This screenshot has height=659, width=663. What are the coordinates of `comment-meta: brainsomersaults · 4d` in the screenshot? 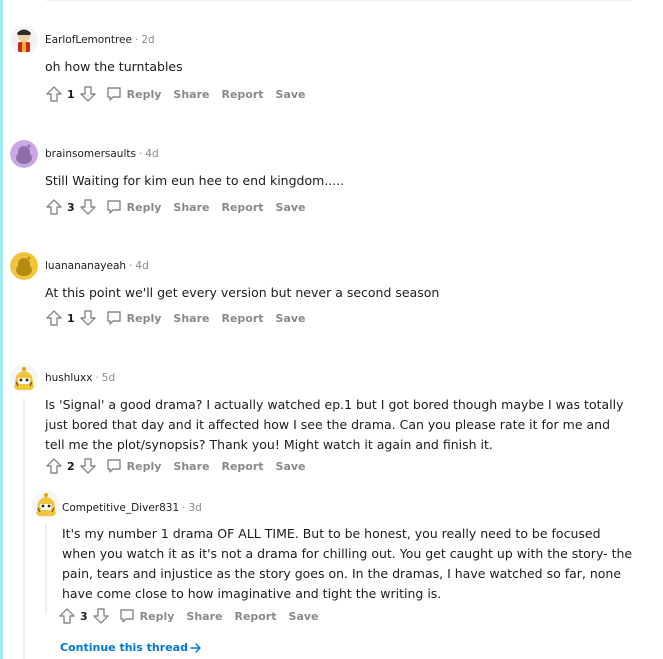 It's located at (102, 154).